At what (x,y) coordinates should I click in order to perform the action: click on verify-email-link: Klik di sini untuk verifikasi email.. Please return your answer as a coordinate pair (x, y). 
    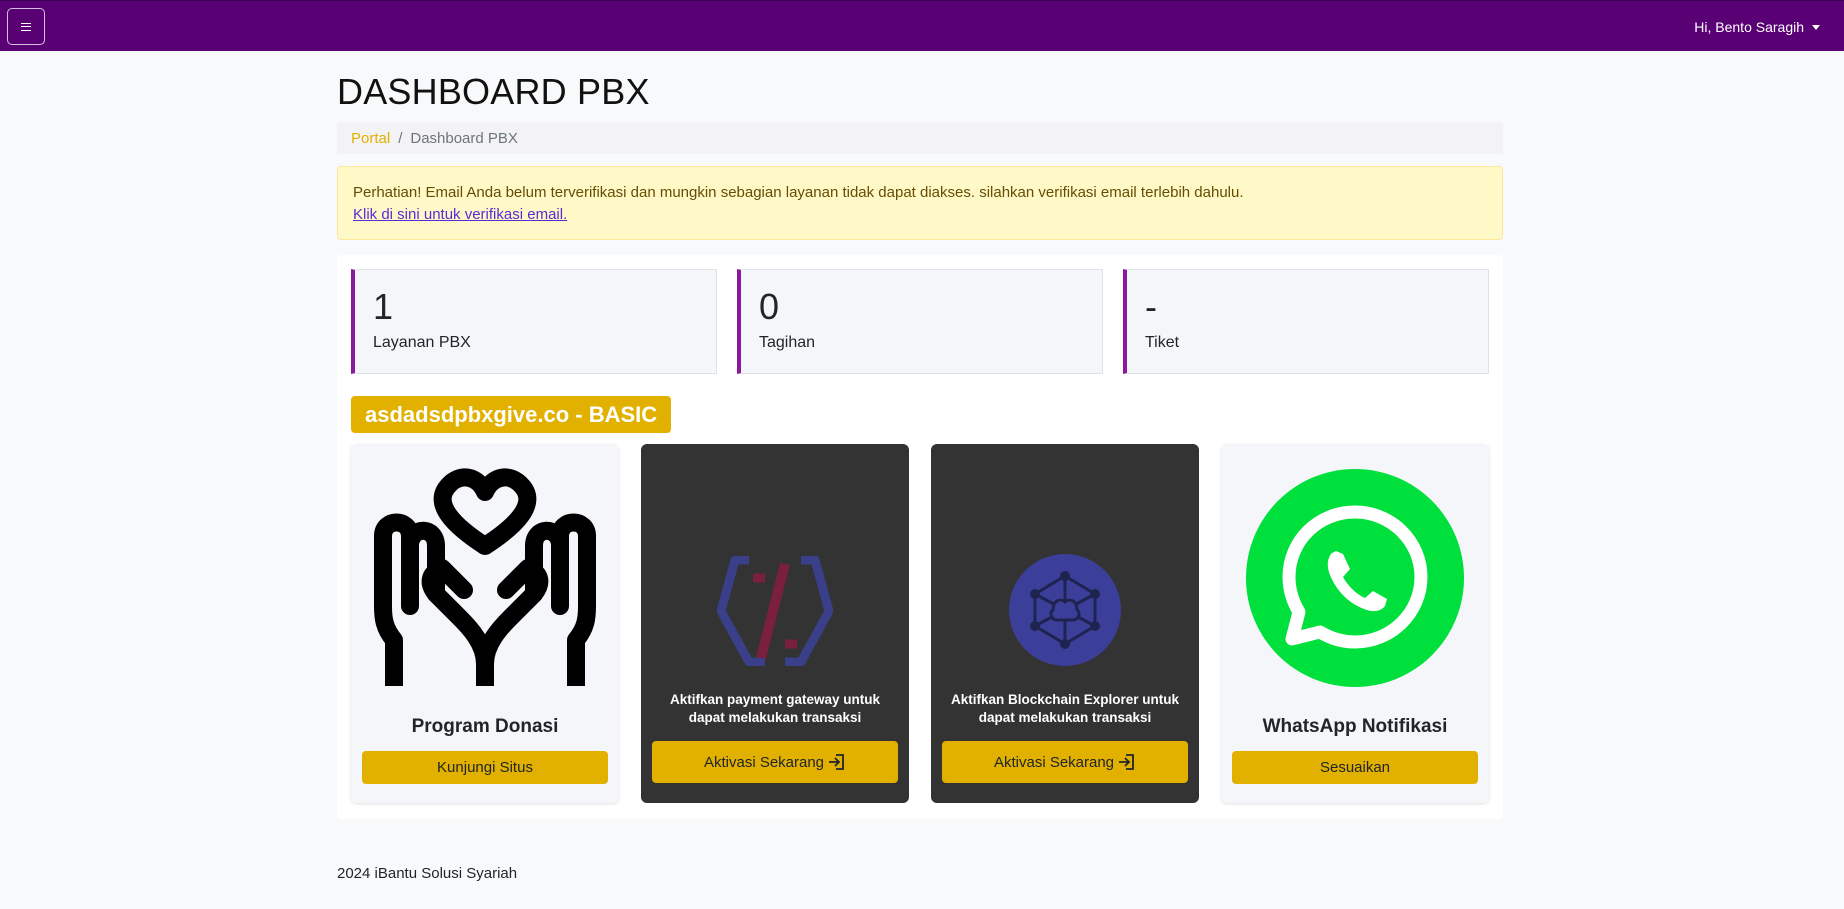
    Looking at the image, I should click on (460, 215).